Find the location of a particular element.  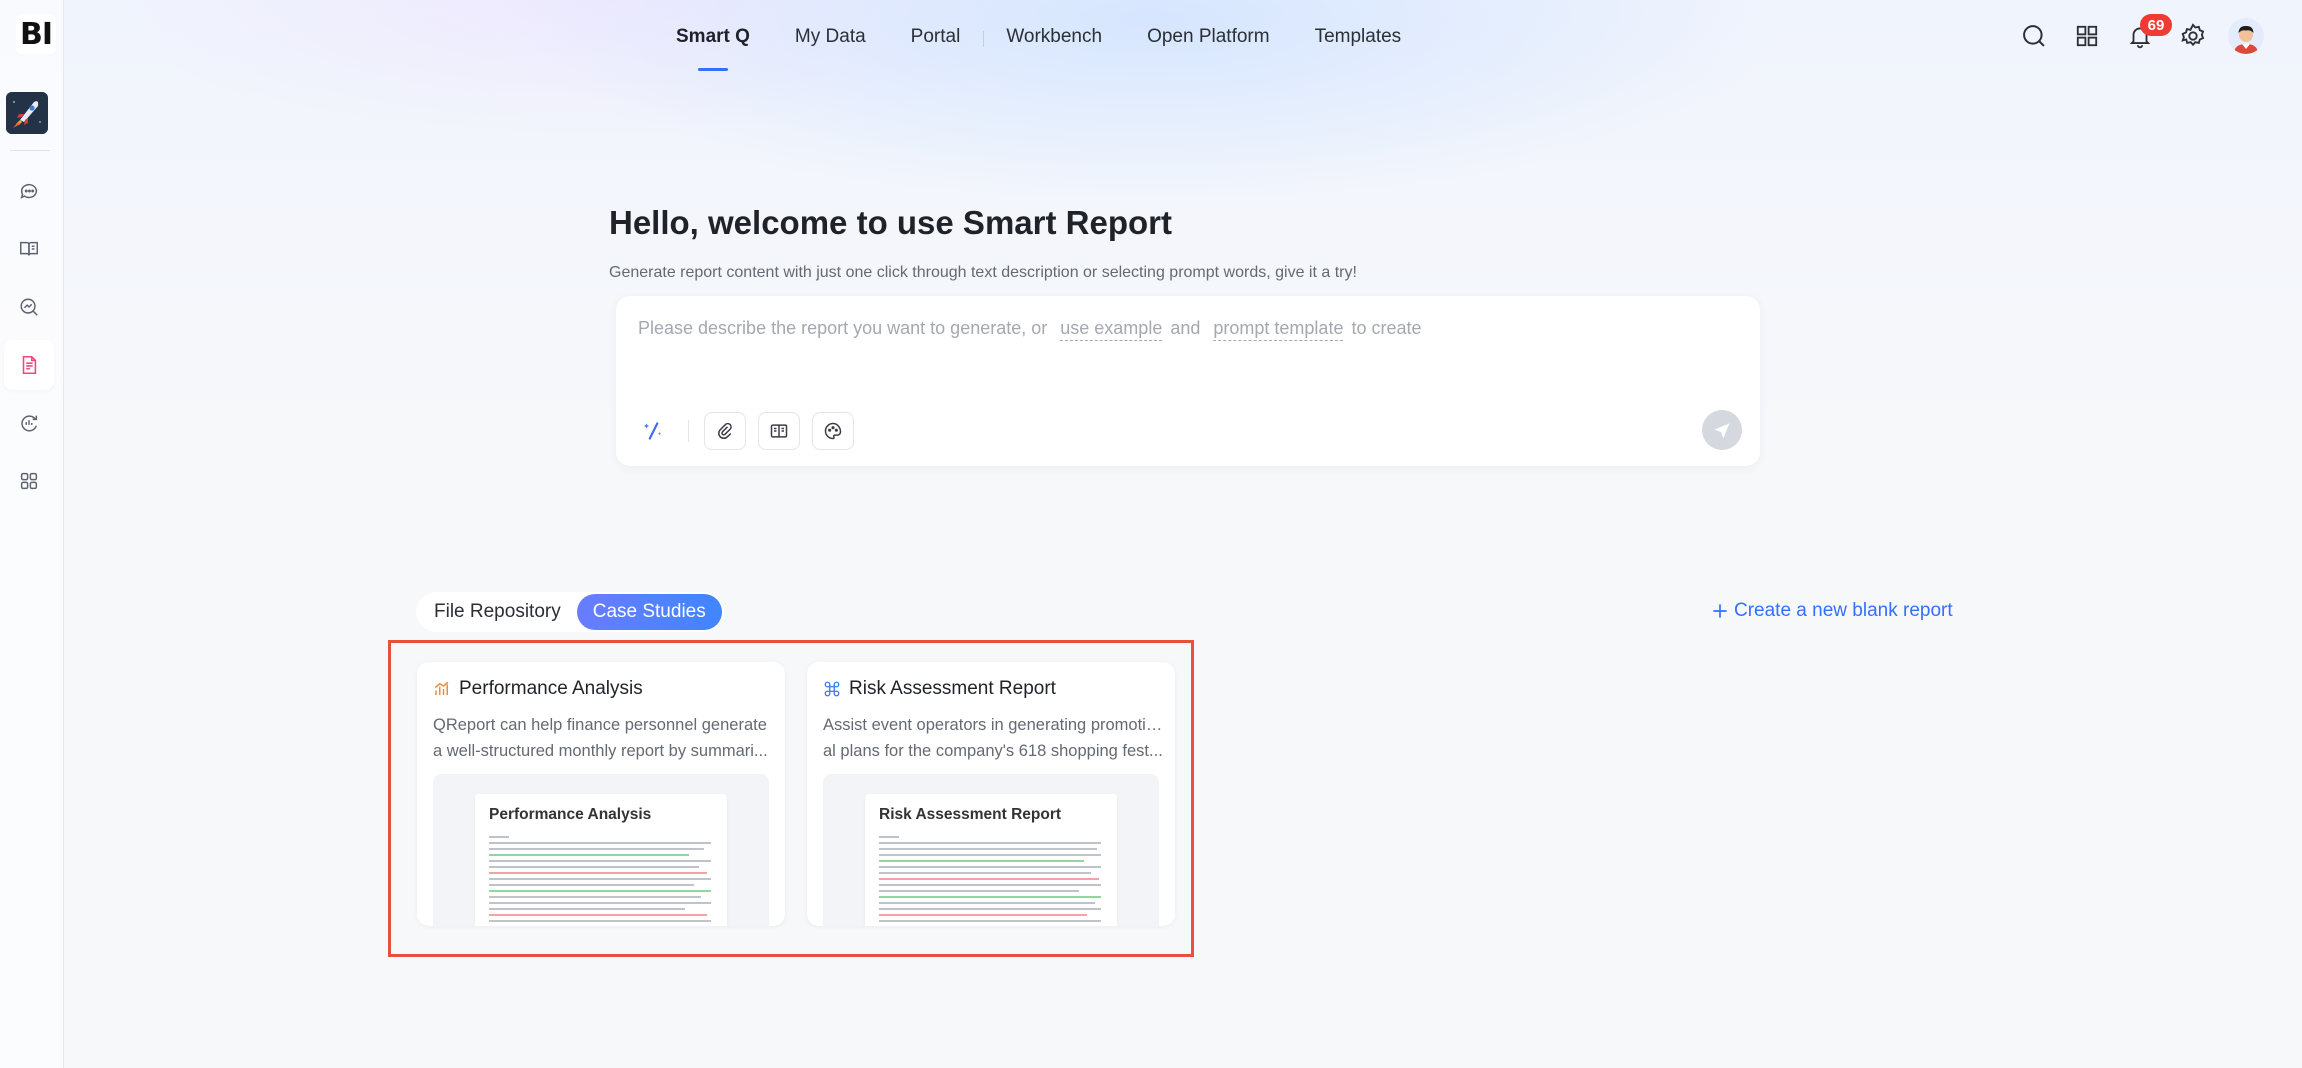

sidebar-item-knowledge is located at coordinates (29, 249).